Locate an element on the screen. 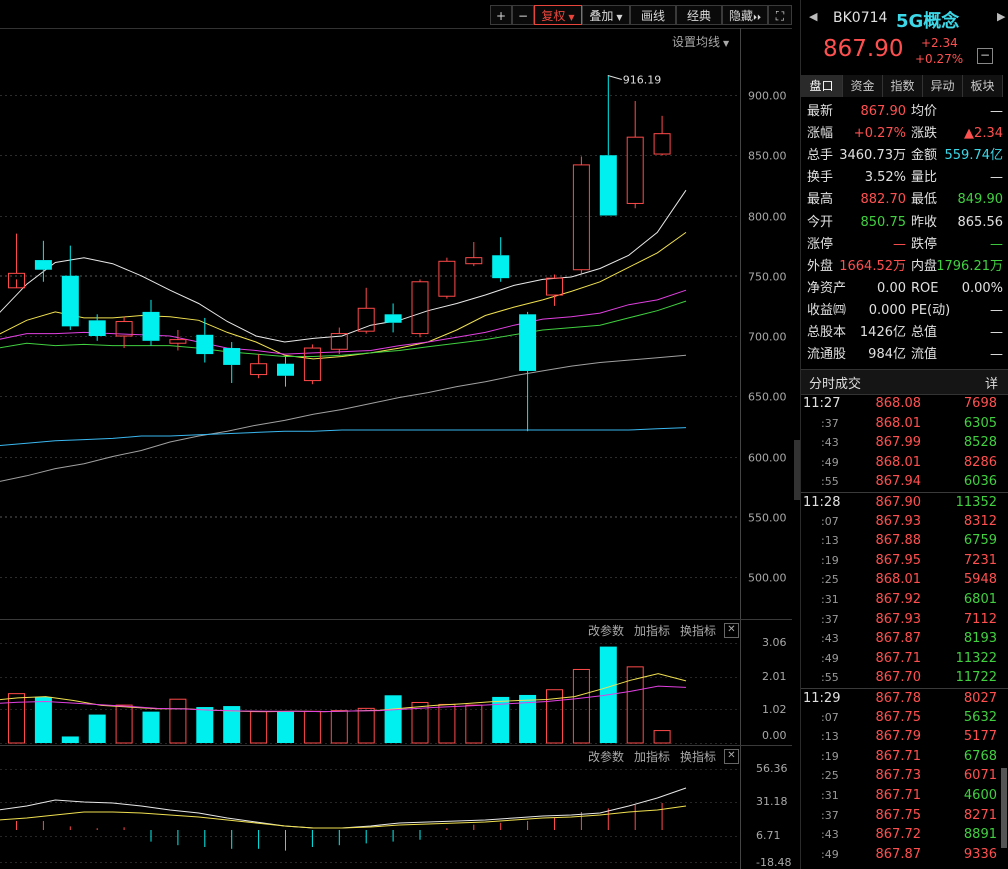  tick-row: :43 867.72 8891 is located at coordinates (904, 835).